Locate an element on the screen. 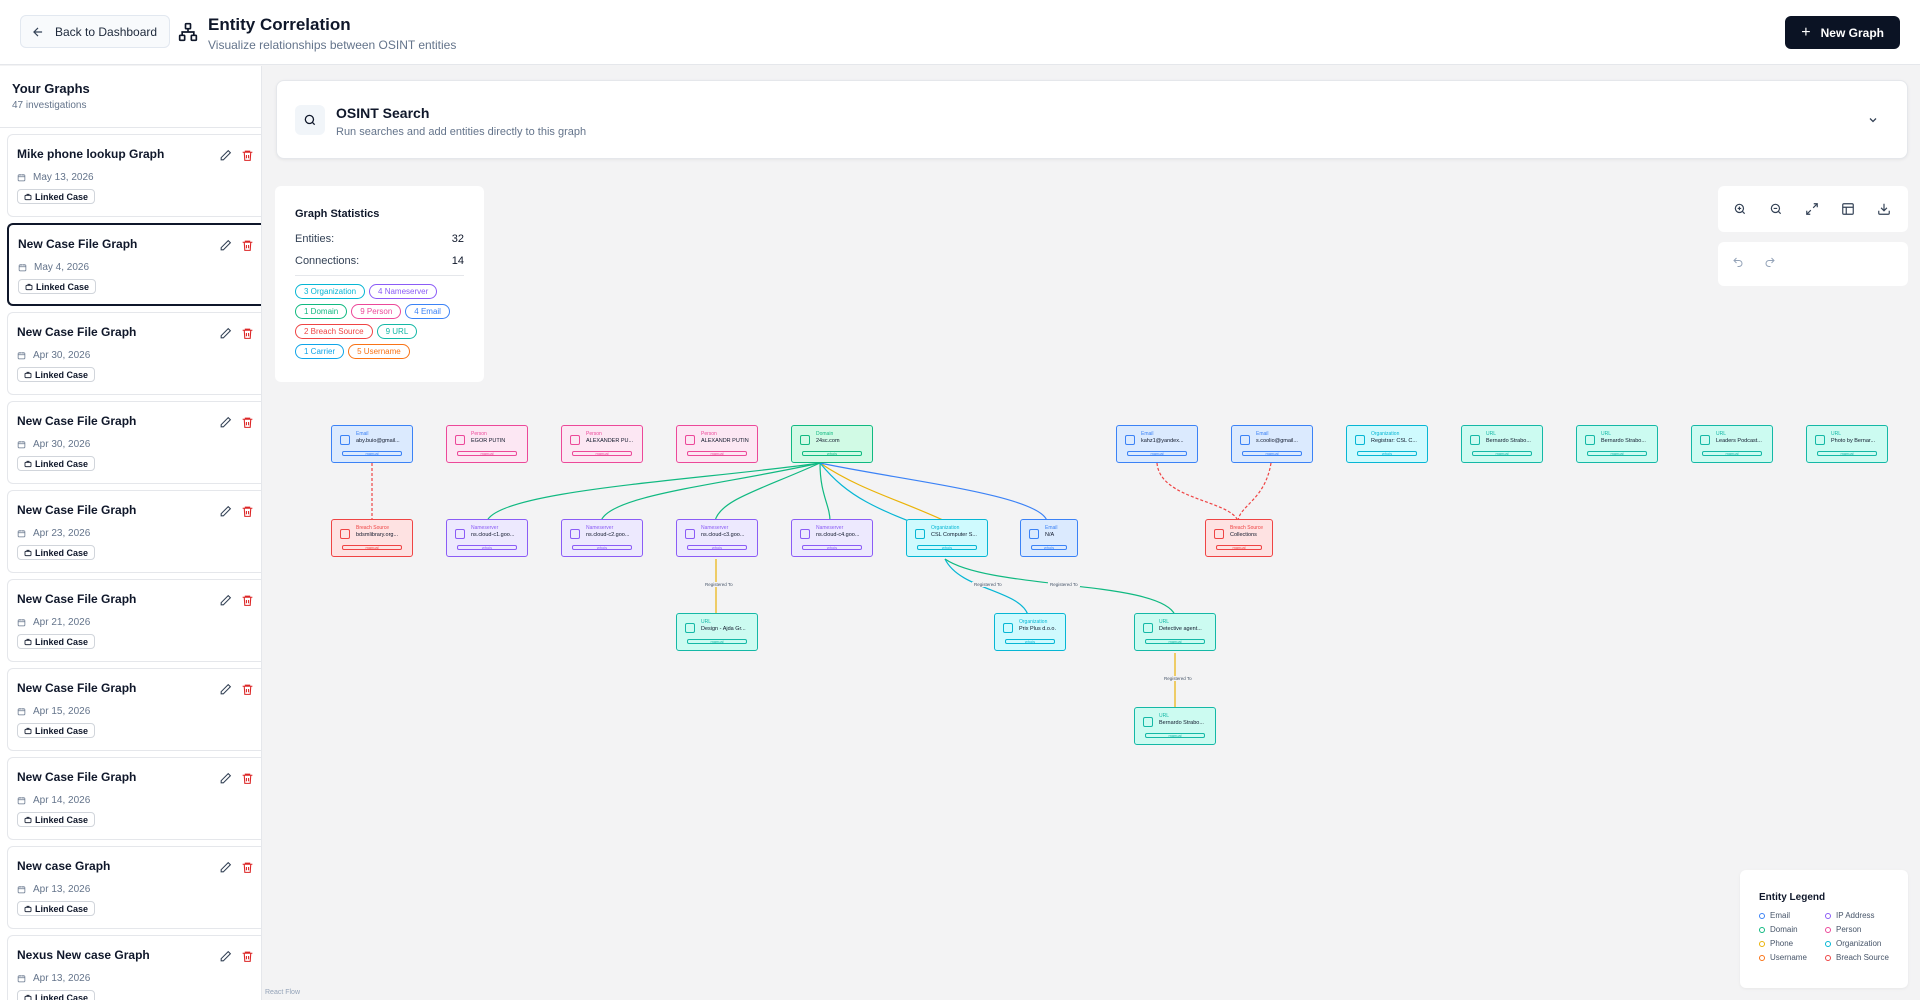 Image resolution: width=1920 pixels, height=1000 pixels. react-flow-attribution: React Flow is located at coordinates (282, 992).